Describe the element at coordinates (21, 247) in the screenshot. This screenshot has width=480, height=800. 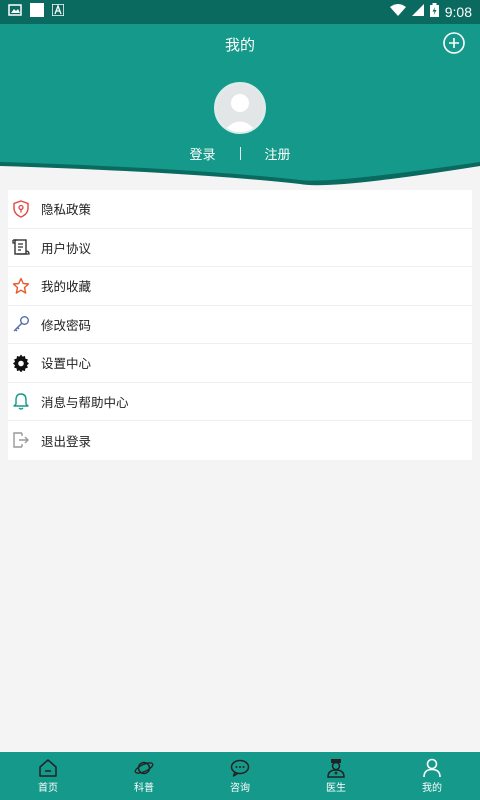
I see `document-icon` at that location.